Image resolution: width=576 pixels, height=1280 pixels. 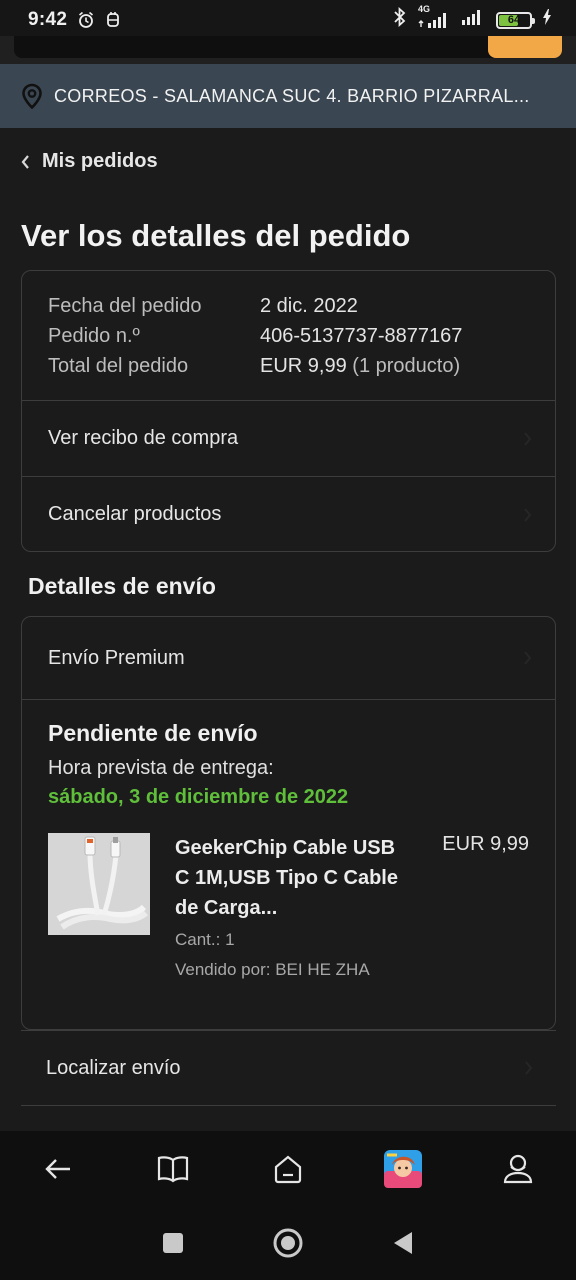 I want to click on signal-icon, so click(x=473, y=20).